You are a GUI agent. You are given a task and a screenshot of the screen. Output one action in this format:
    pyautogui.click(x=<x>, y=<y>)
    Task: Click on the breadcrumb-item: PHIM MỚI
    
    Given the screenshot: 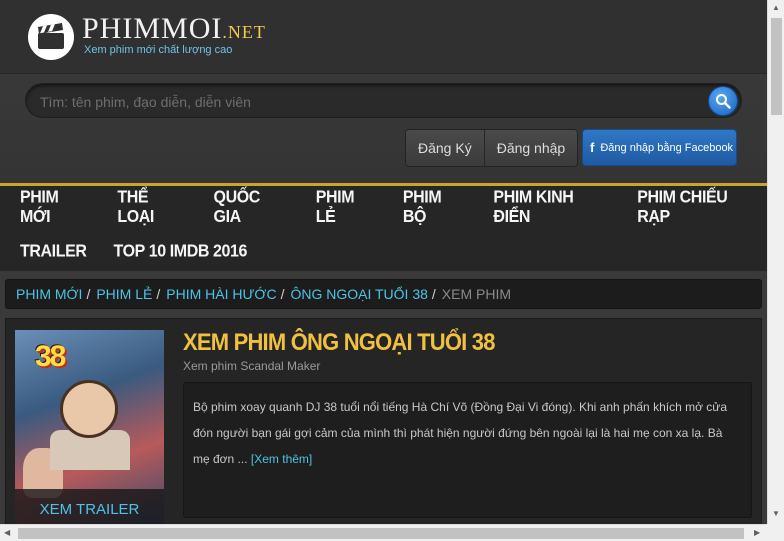 What is the action you would take?
    pyautogui.click(x=49, y=294)
    